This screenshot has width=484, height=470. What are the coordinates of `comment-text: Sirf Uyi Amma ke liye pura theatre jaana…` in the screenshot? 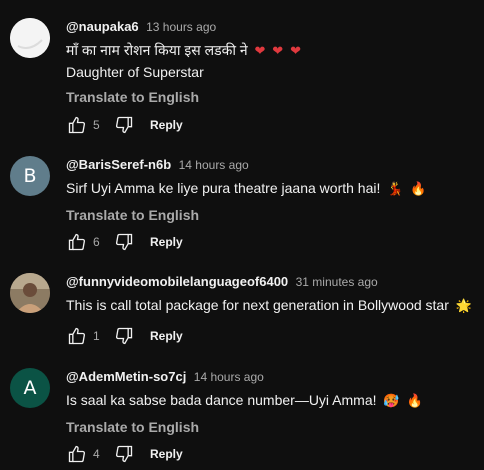 It's located at (272, 189).